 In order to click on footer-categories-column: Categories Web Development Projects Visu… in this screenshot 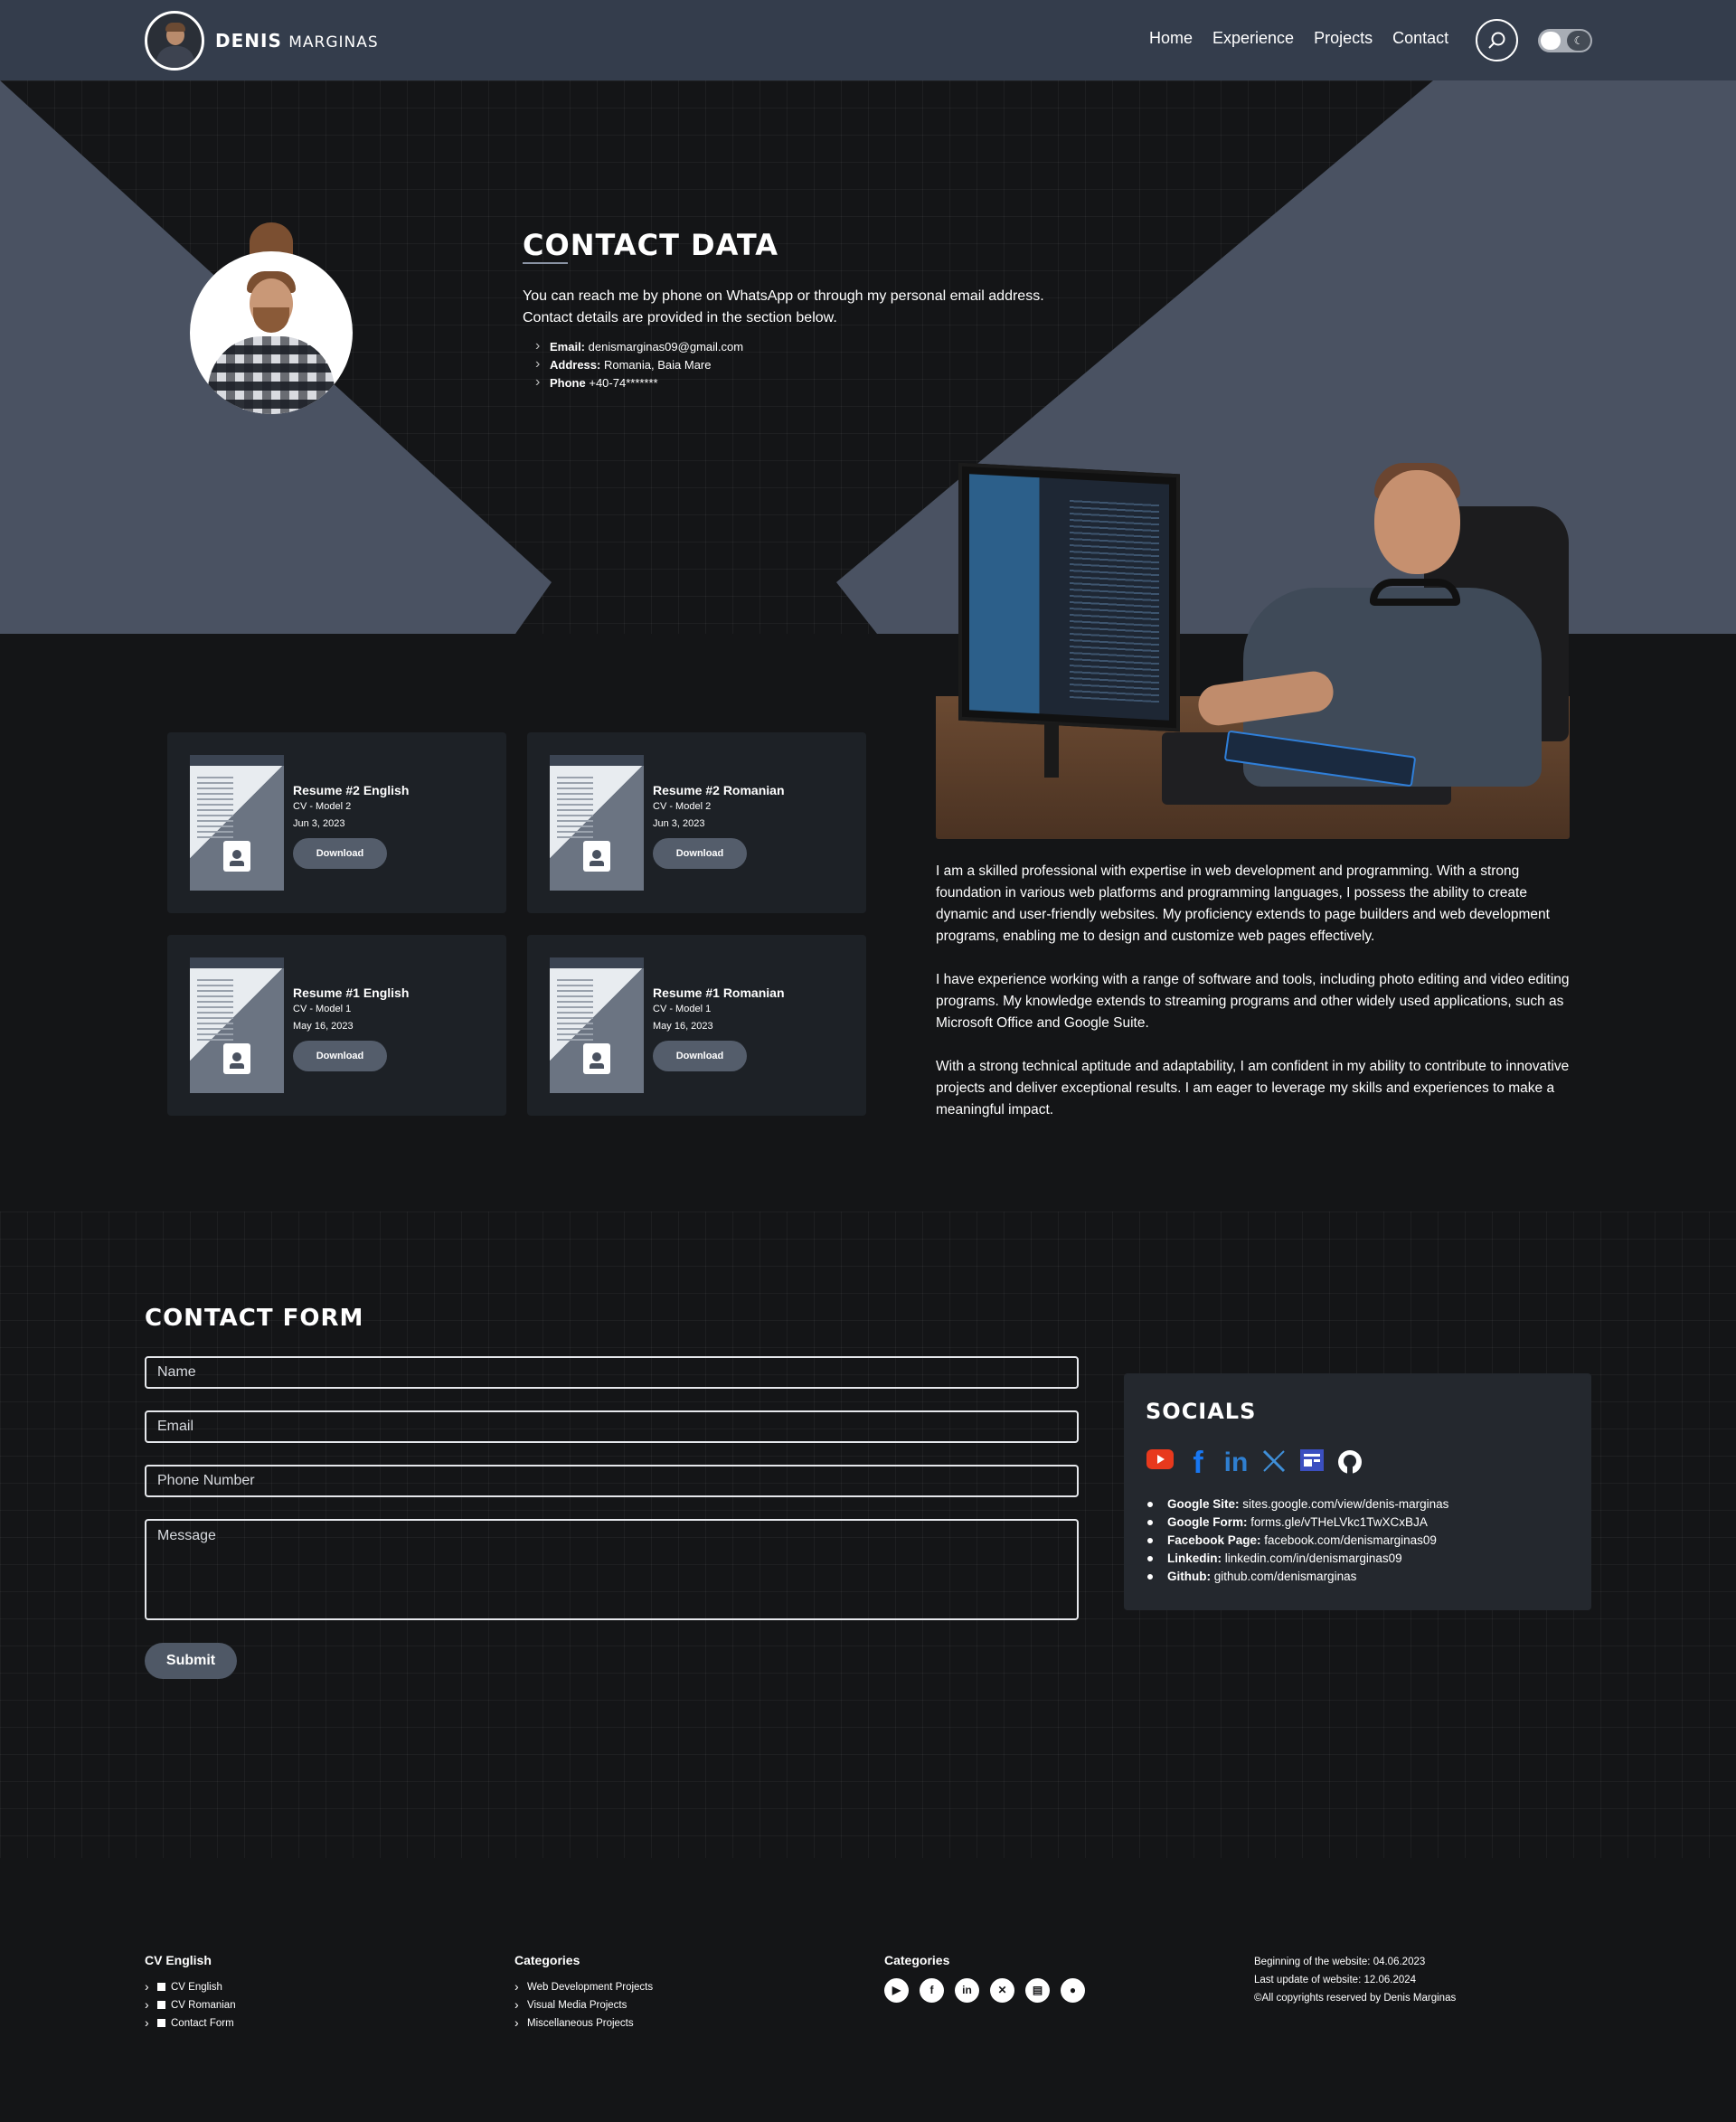, I will do `click(584, 1993)`.